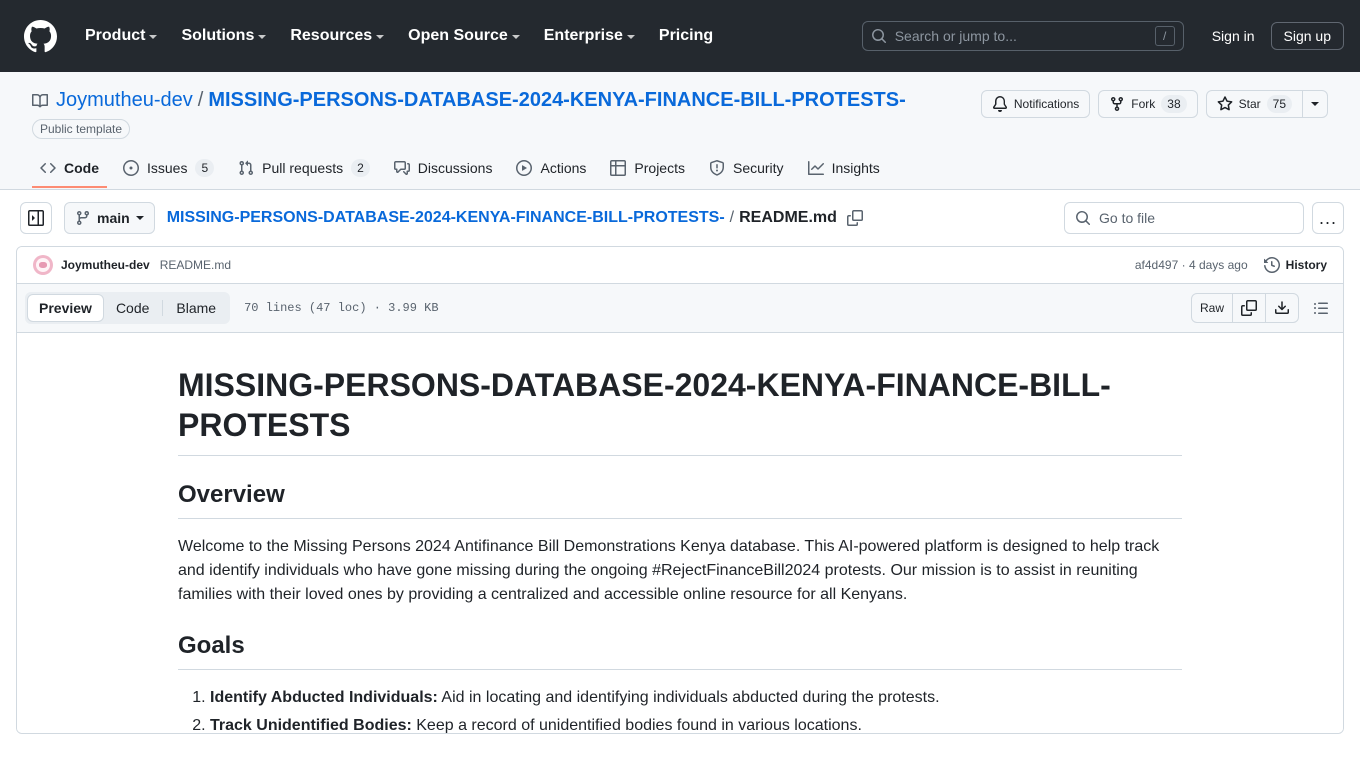  What do you see at coordinates (999, 104) in the screenshot?
I see `bell-icon` at bounding box center [999, 104].